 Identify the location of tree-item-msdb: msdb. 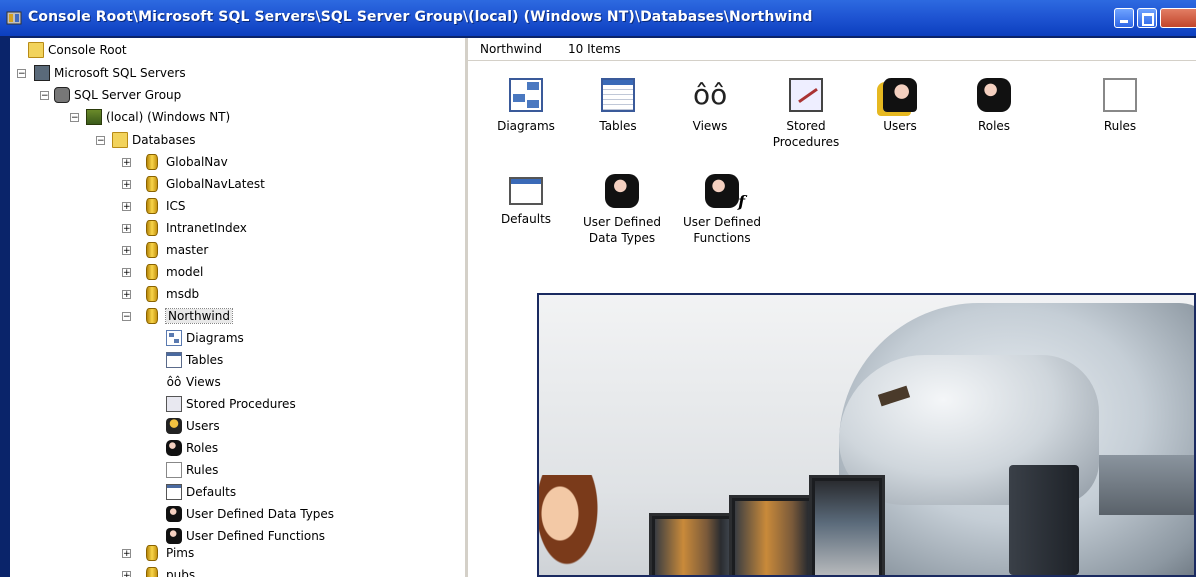
(172, 294).